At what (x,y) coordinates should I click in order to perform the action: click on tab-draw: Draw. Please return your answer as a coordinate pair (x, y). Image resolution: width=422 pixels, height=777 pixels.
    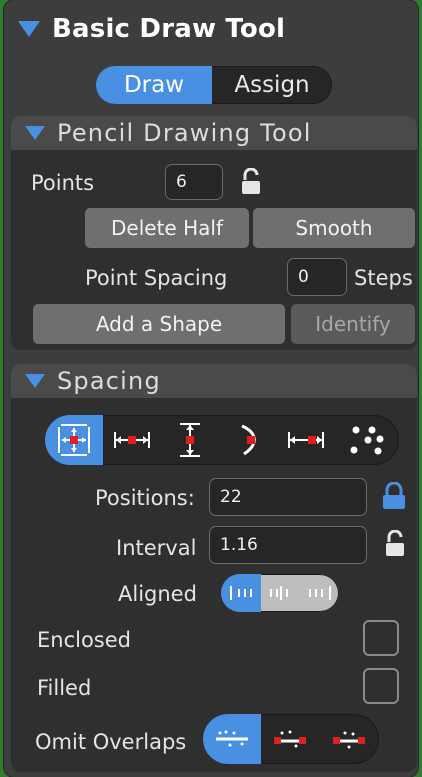
    Looking at the image, I should click on (154, 85).